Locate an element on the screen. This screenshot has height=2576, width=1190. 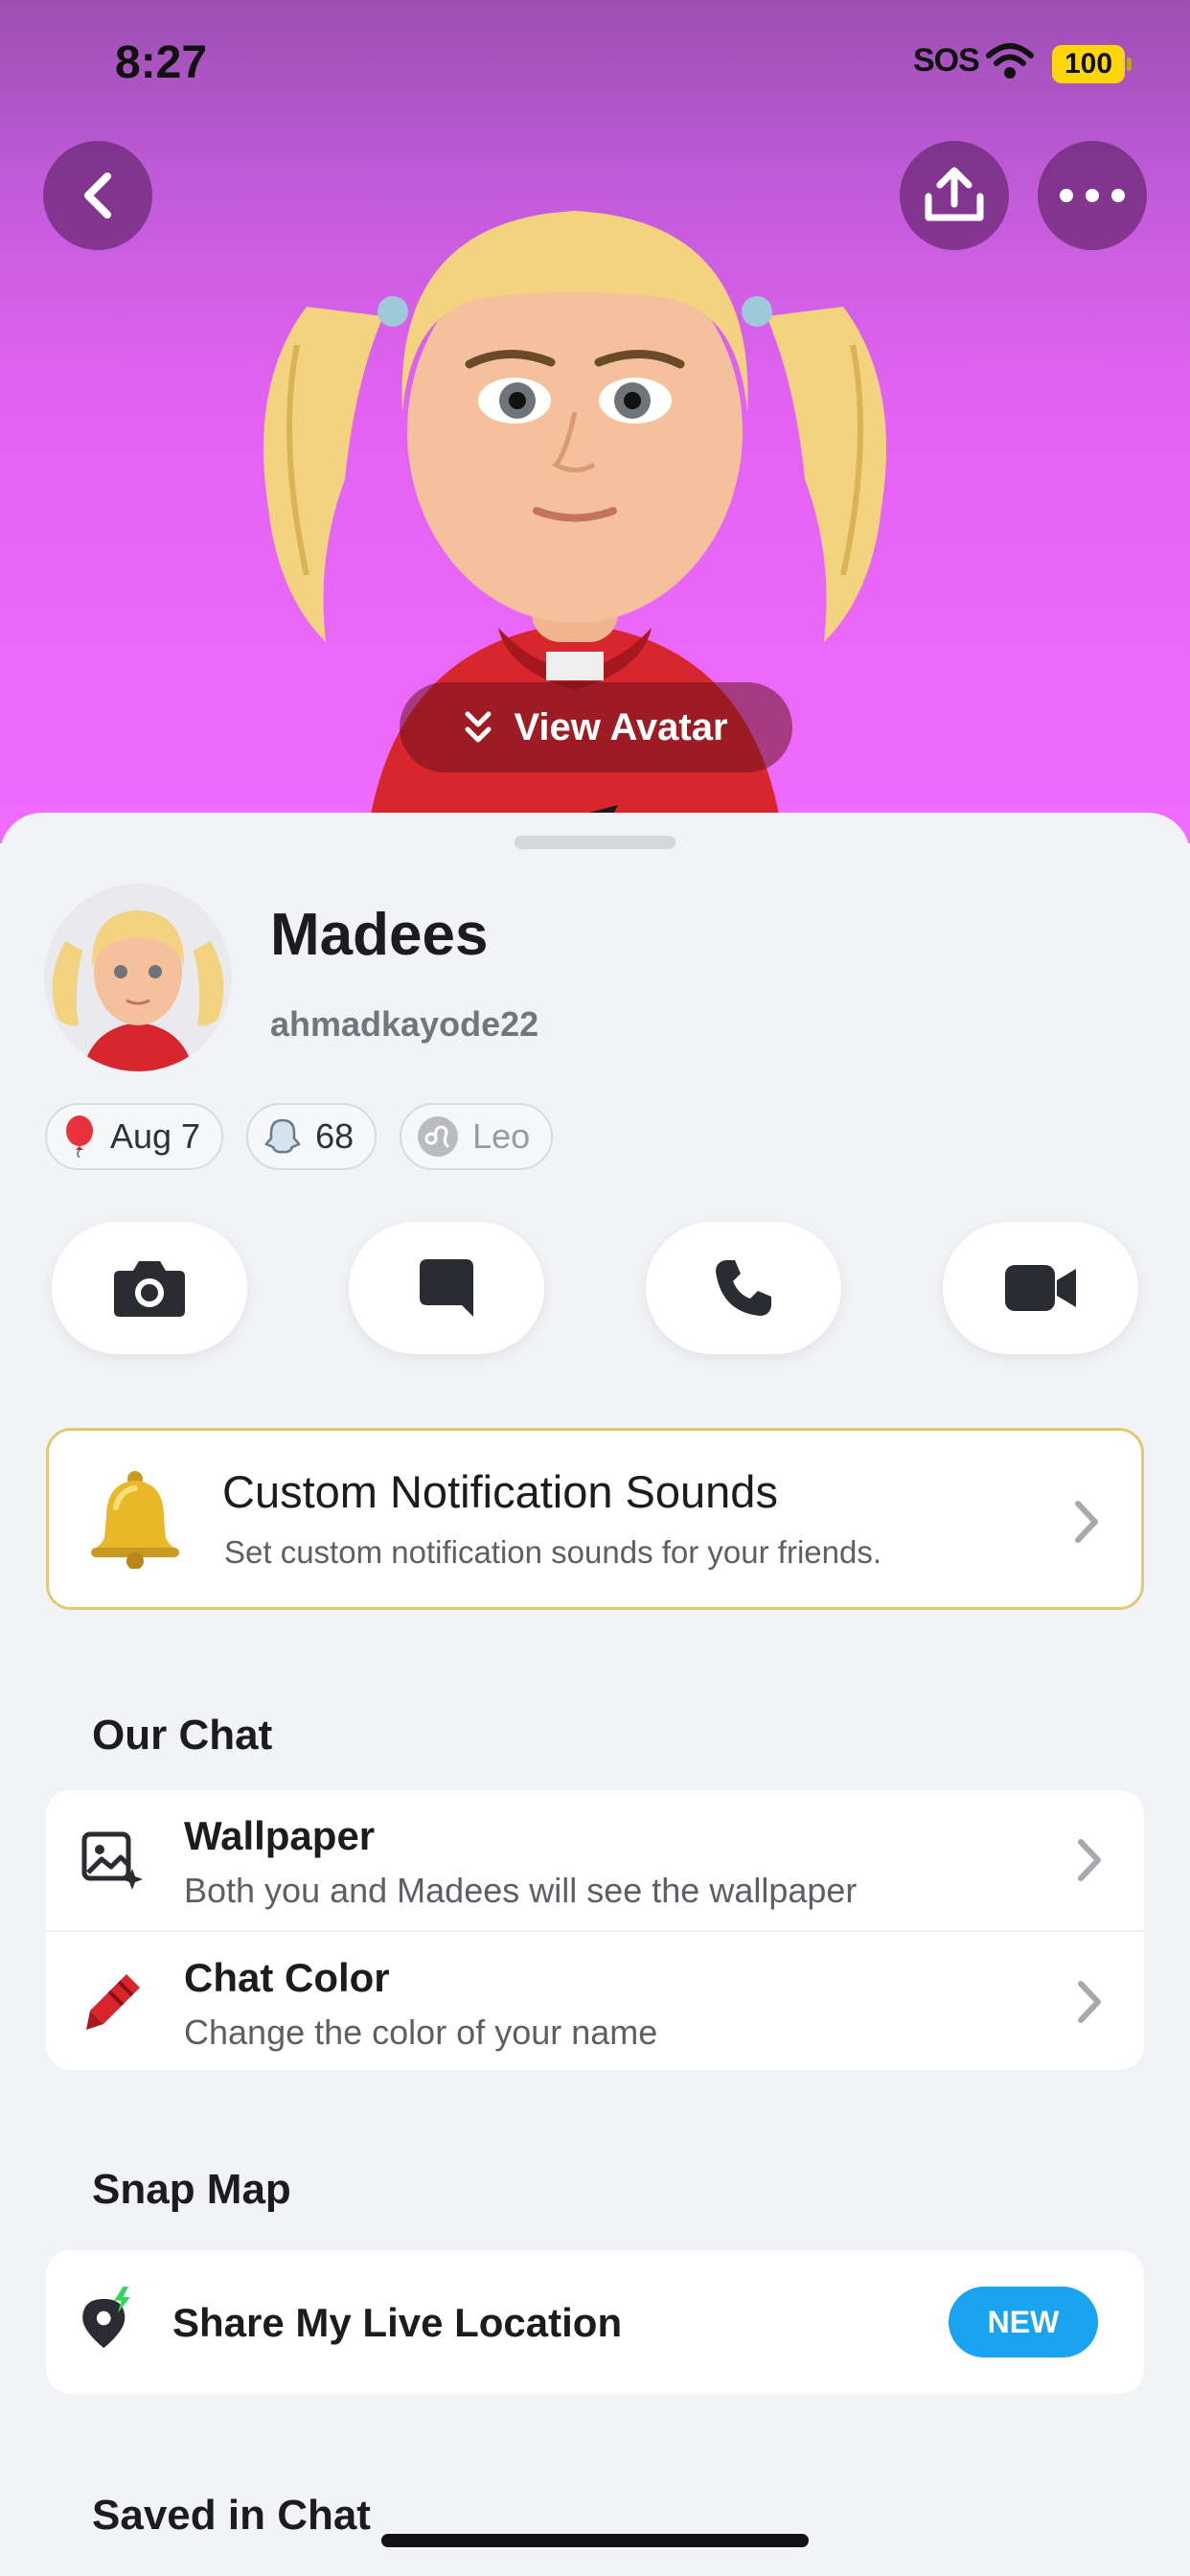
view-avatar-label: View Avatar is located at coordinates (621, 726).